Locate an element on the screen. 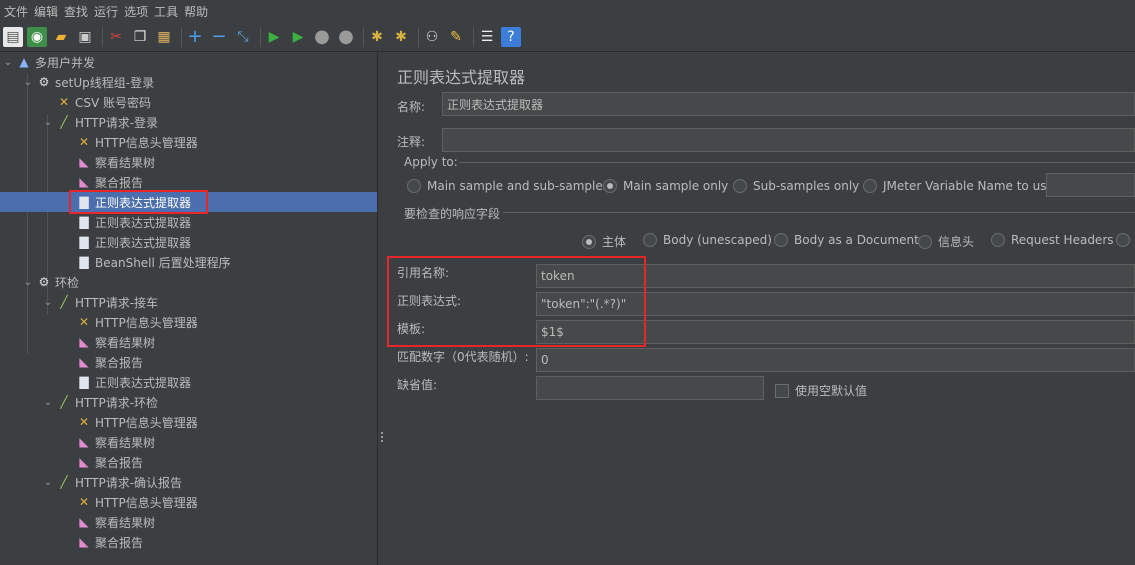  tree-item: ▇ BeanShell 后置处理程序 is located at coordinates (115, 262).